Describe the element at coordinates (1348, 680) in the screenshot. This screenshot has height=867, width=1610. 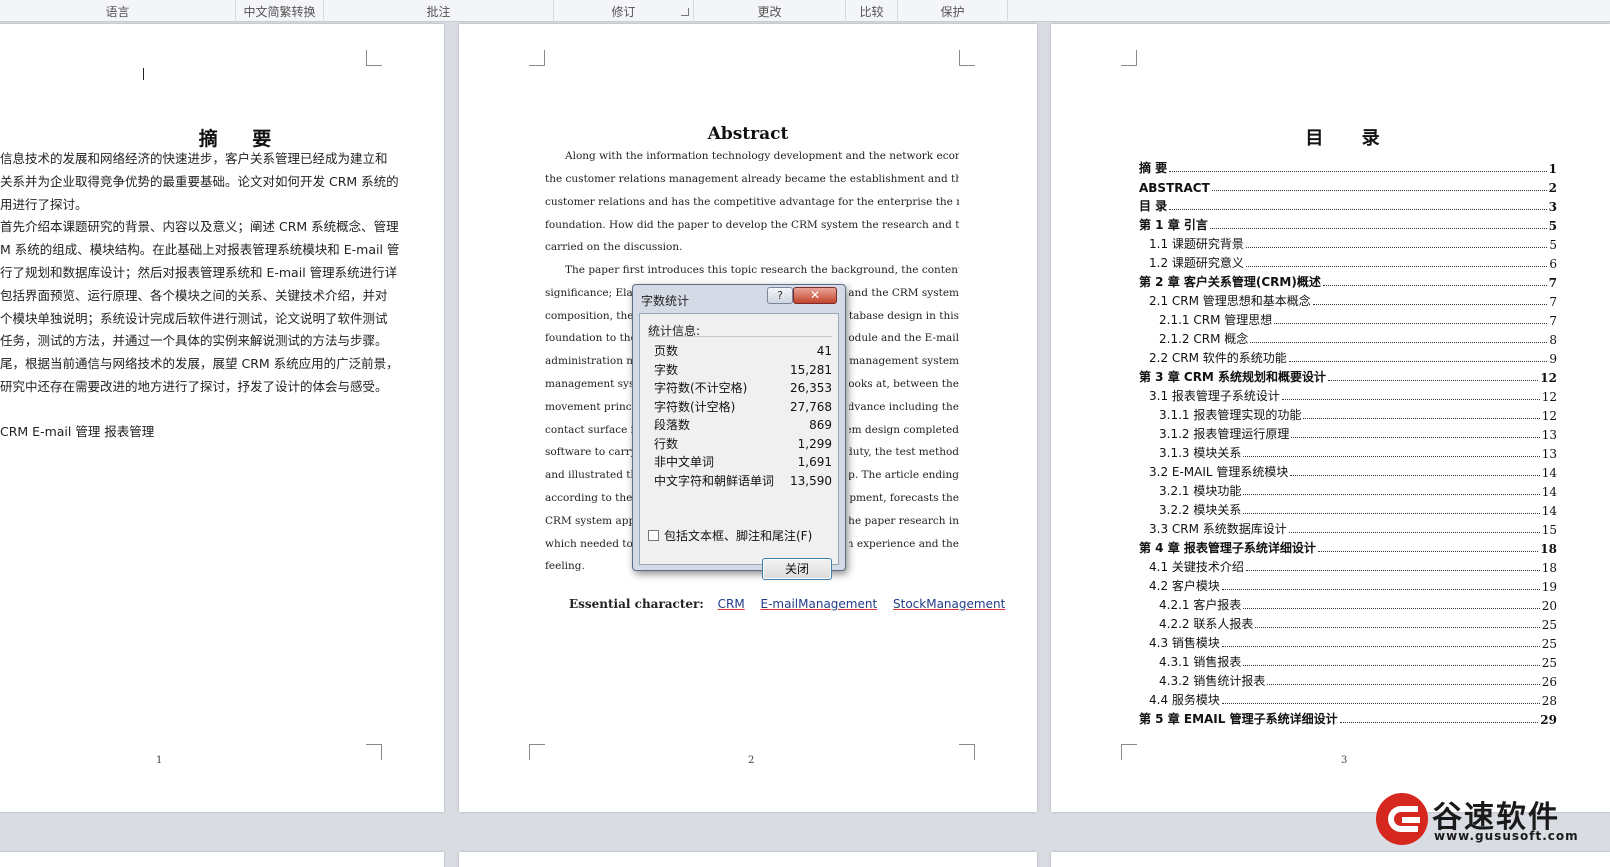
I see `toc-entry: 4.3.2 销售统计报表 26` at that location.